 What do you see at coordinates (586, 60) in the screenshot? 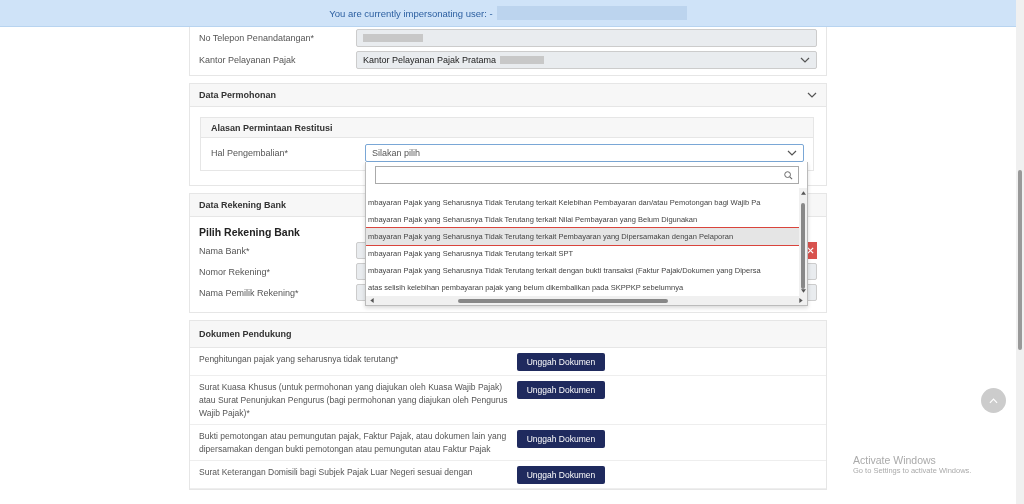
I see `select-field: Kantor Pelayanan Pajak Pratama` at bounding box center [586, 60].